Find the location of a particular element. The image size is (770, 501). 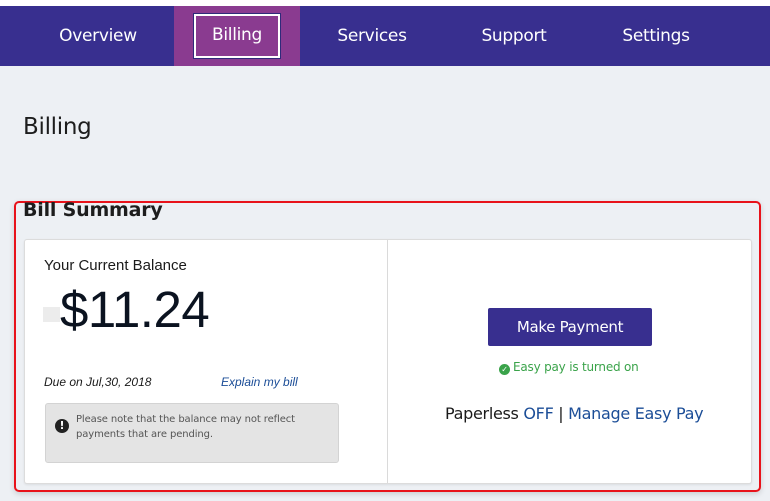

nav-tab-overview: Overview is located at coordinates (98, 36).